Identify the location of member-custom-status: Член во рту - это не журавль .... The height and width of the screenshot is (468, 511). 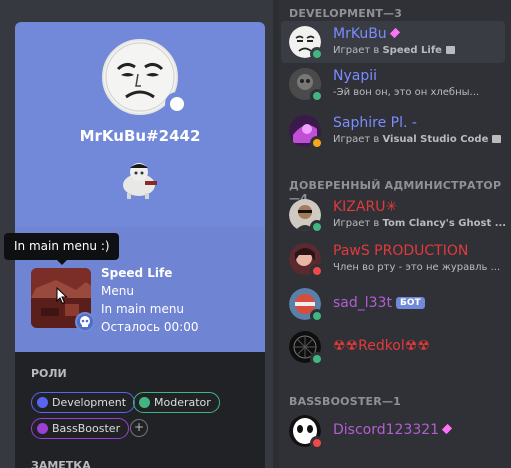
(417, 267).